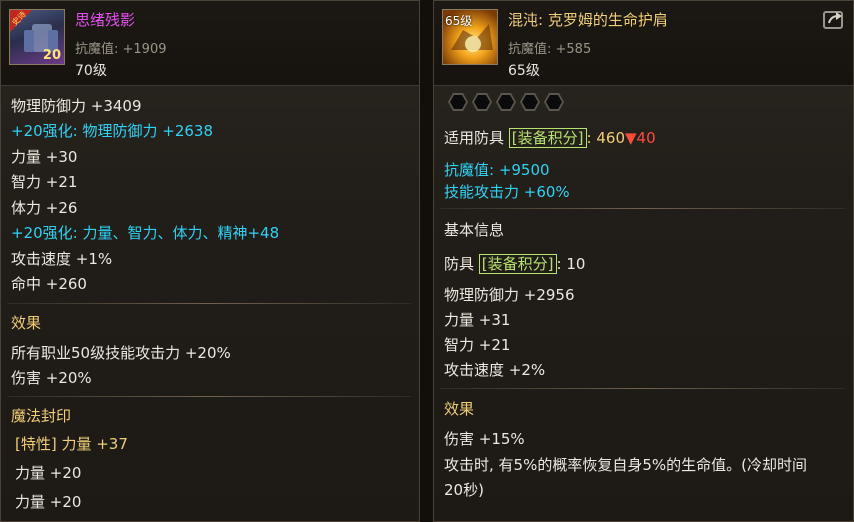 This screenshot has height=522, width=854. I want to click on item-level: 70级, so click(91, 71).